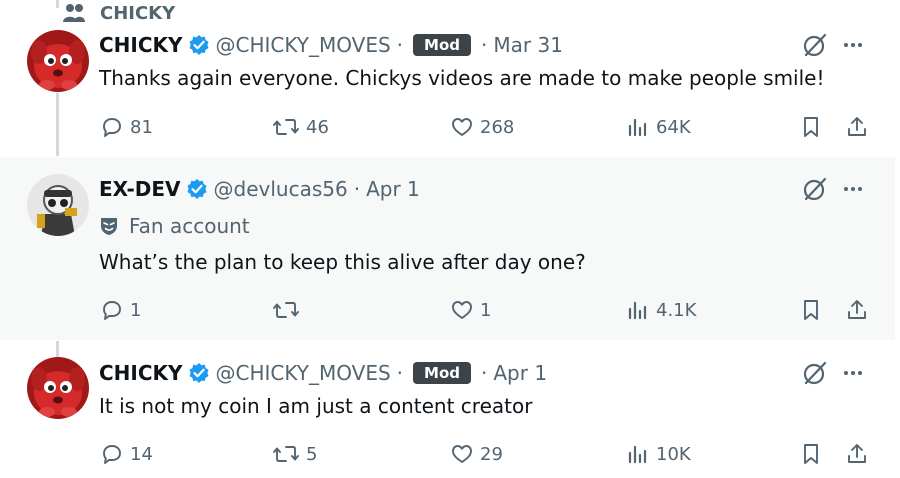 Image resolution: width=900 pixels, height=478 pixels. I want to click on post-header: CHICKY @CHICKY_MOVES · Mod · Apr 1, so click(323, 373).